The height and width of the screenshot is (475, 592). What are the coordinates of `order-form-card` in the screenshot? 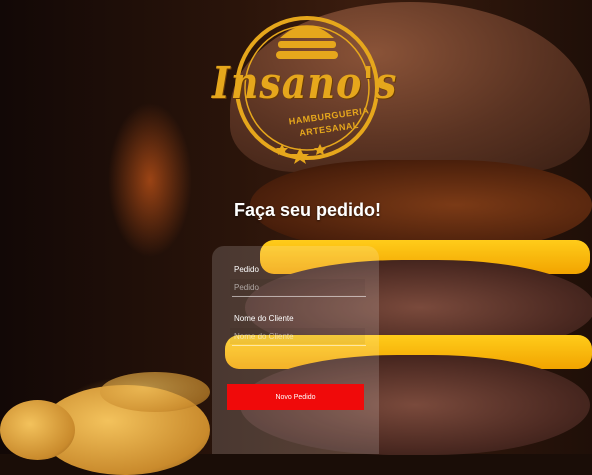 It's located at (295, 350).